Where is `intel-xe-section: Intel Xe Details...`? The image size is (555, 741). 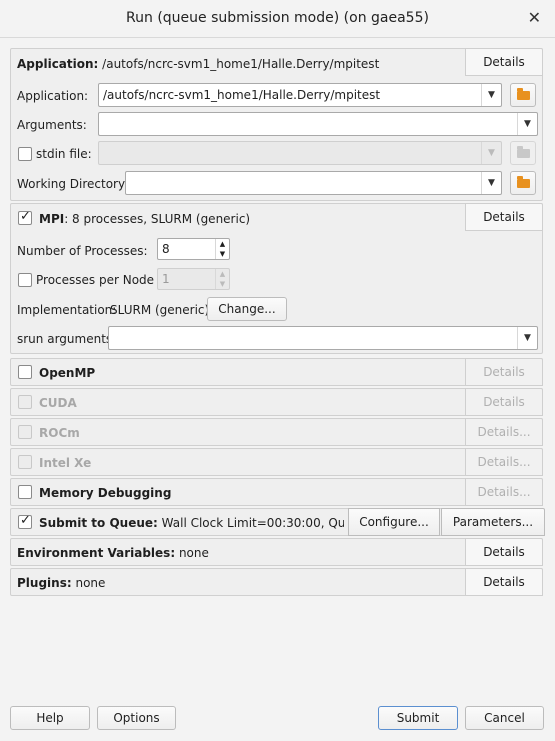 intel-xe-section: Intel Xe Details... is located at coordinates (276, 462).